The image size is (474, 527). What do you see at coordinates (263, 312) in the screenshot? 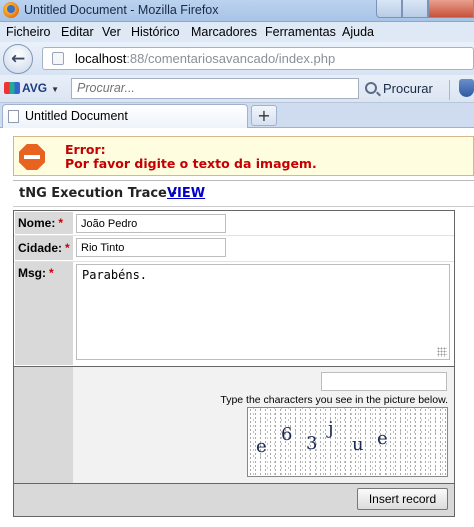
I see `msg-textarea: Parabéns.` at bounding box center [263, 312].